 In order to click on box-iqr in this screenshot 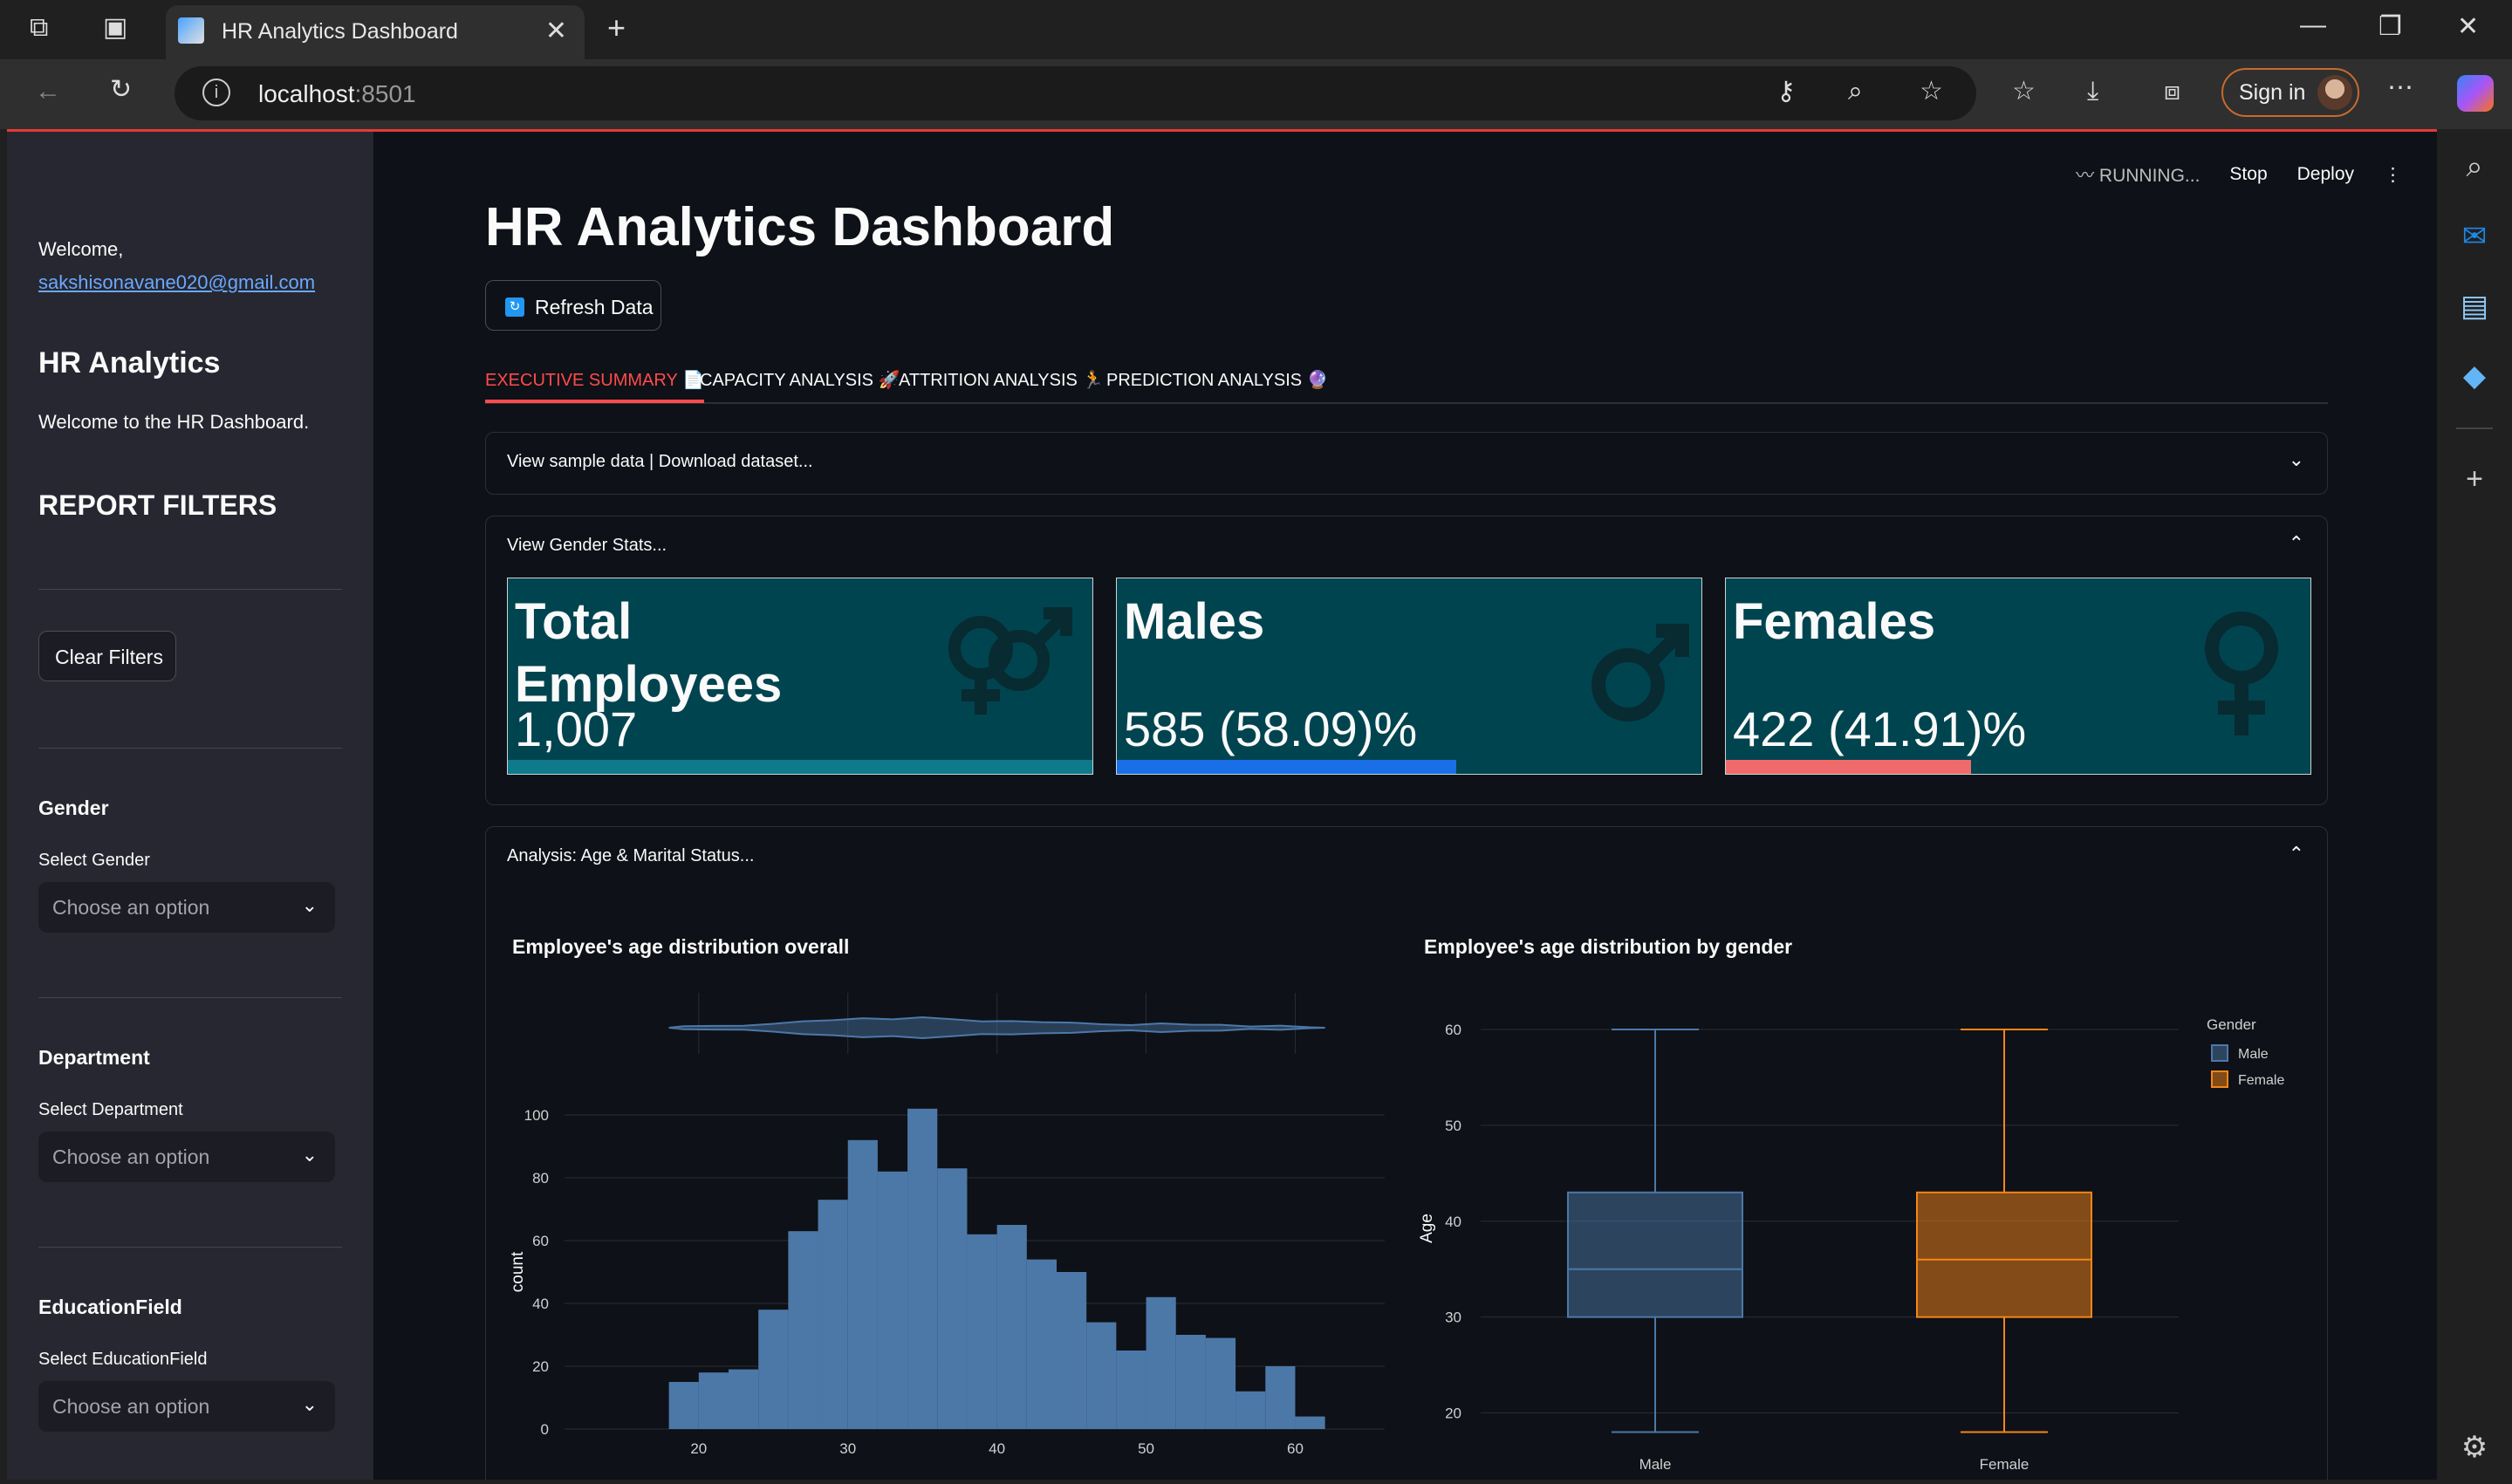, I will do `click(1655, 1254)`.